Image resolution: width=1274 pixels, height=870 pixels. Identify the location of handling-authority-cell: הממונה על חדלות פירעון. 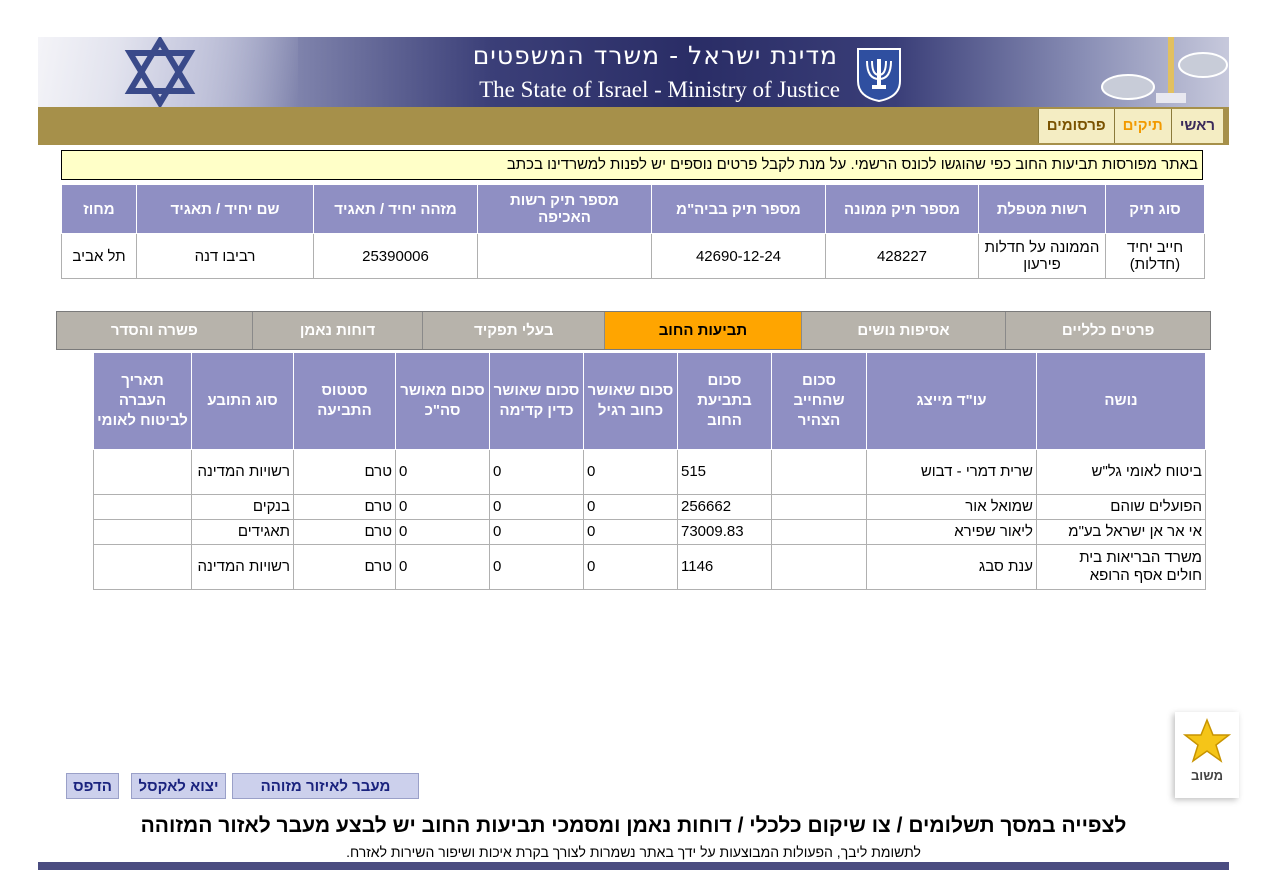
(1042, 256).